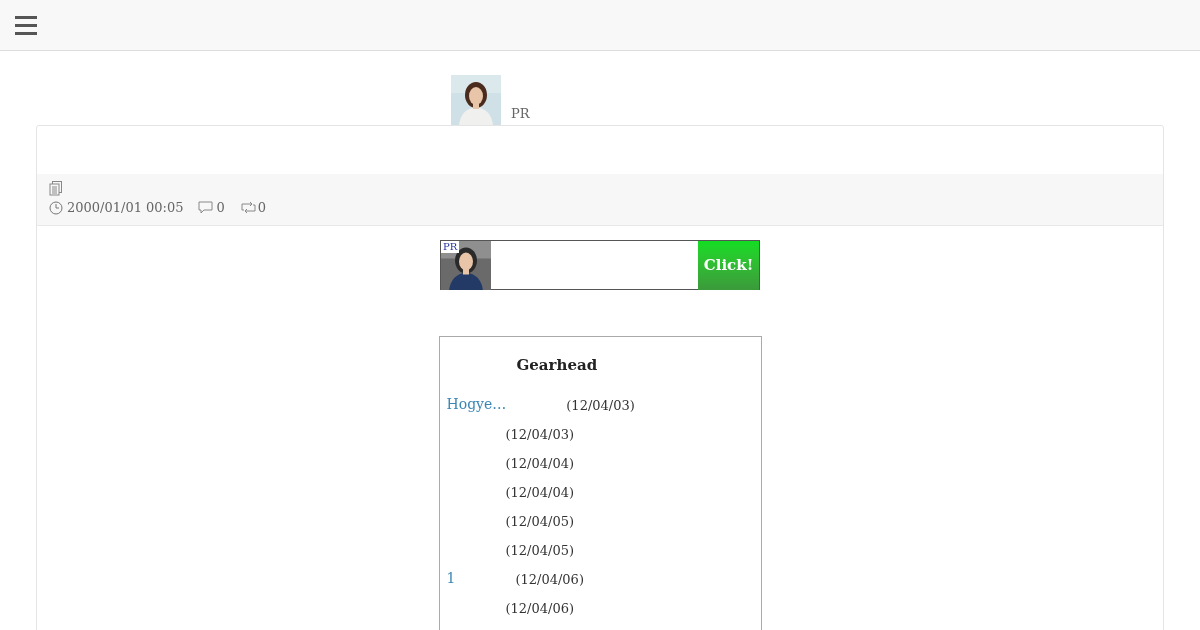 This screenshot has height=630, width=1200. Describe the element at coordinates (26, 25) in the screenshot. I see `menu-button` at that location.